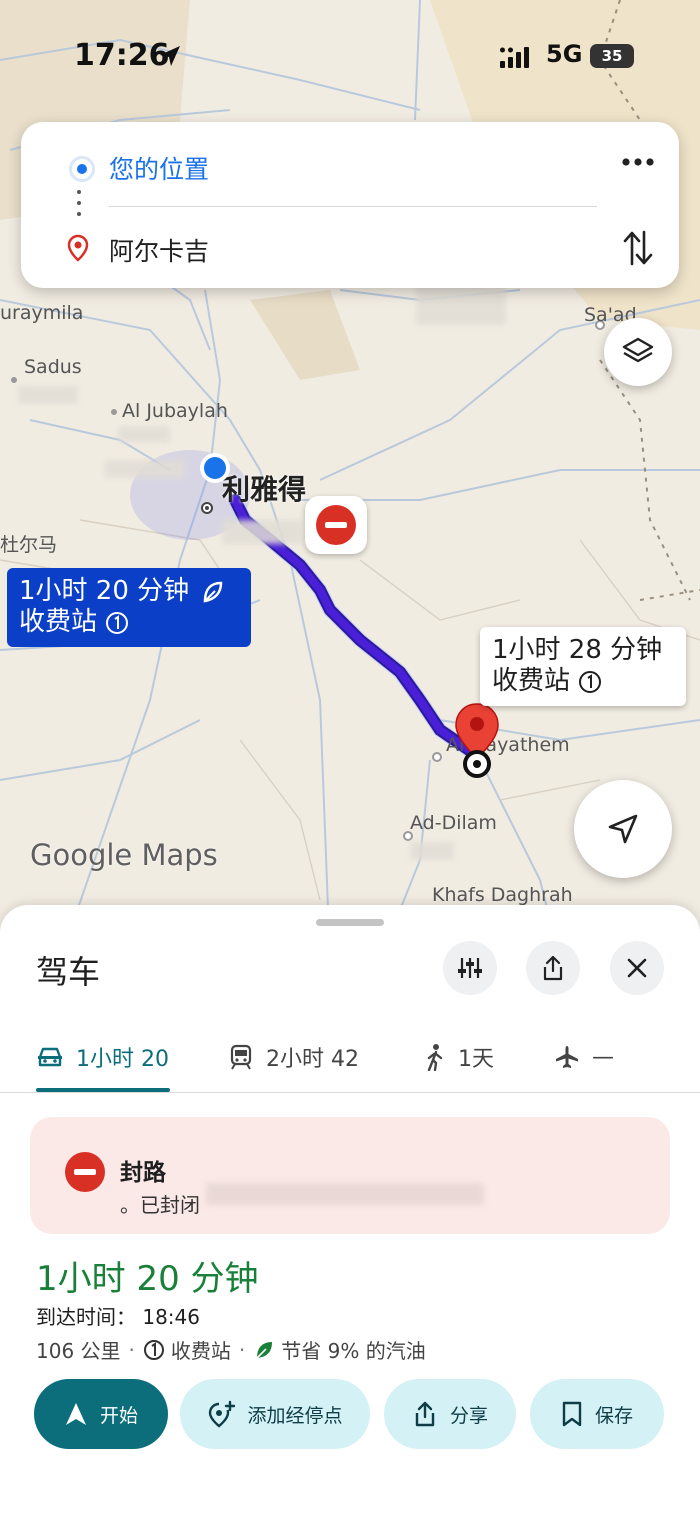 This screenshot has width=700, height=1522. What do you see at coordinates (603, 1057) in the screenshot?
I see `tab-label: —` at bounding box center [603, 1057].